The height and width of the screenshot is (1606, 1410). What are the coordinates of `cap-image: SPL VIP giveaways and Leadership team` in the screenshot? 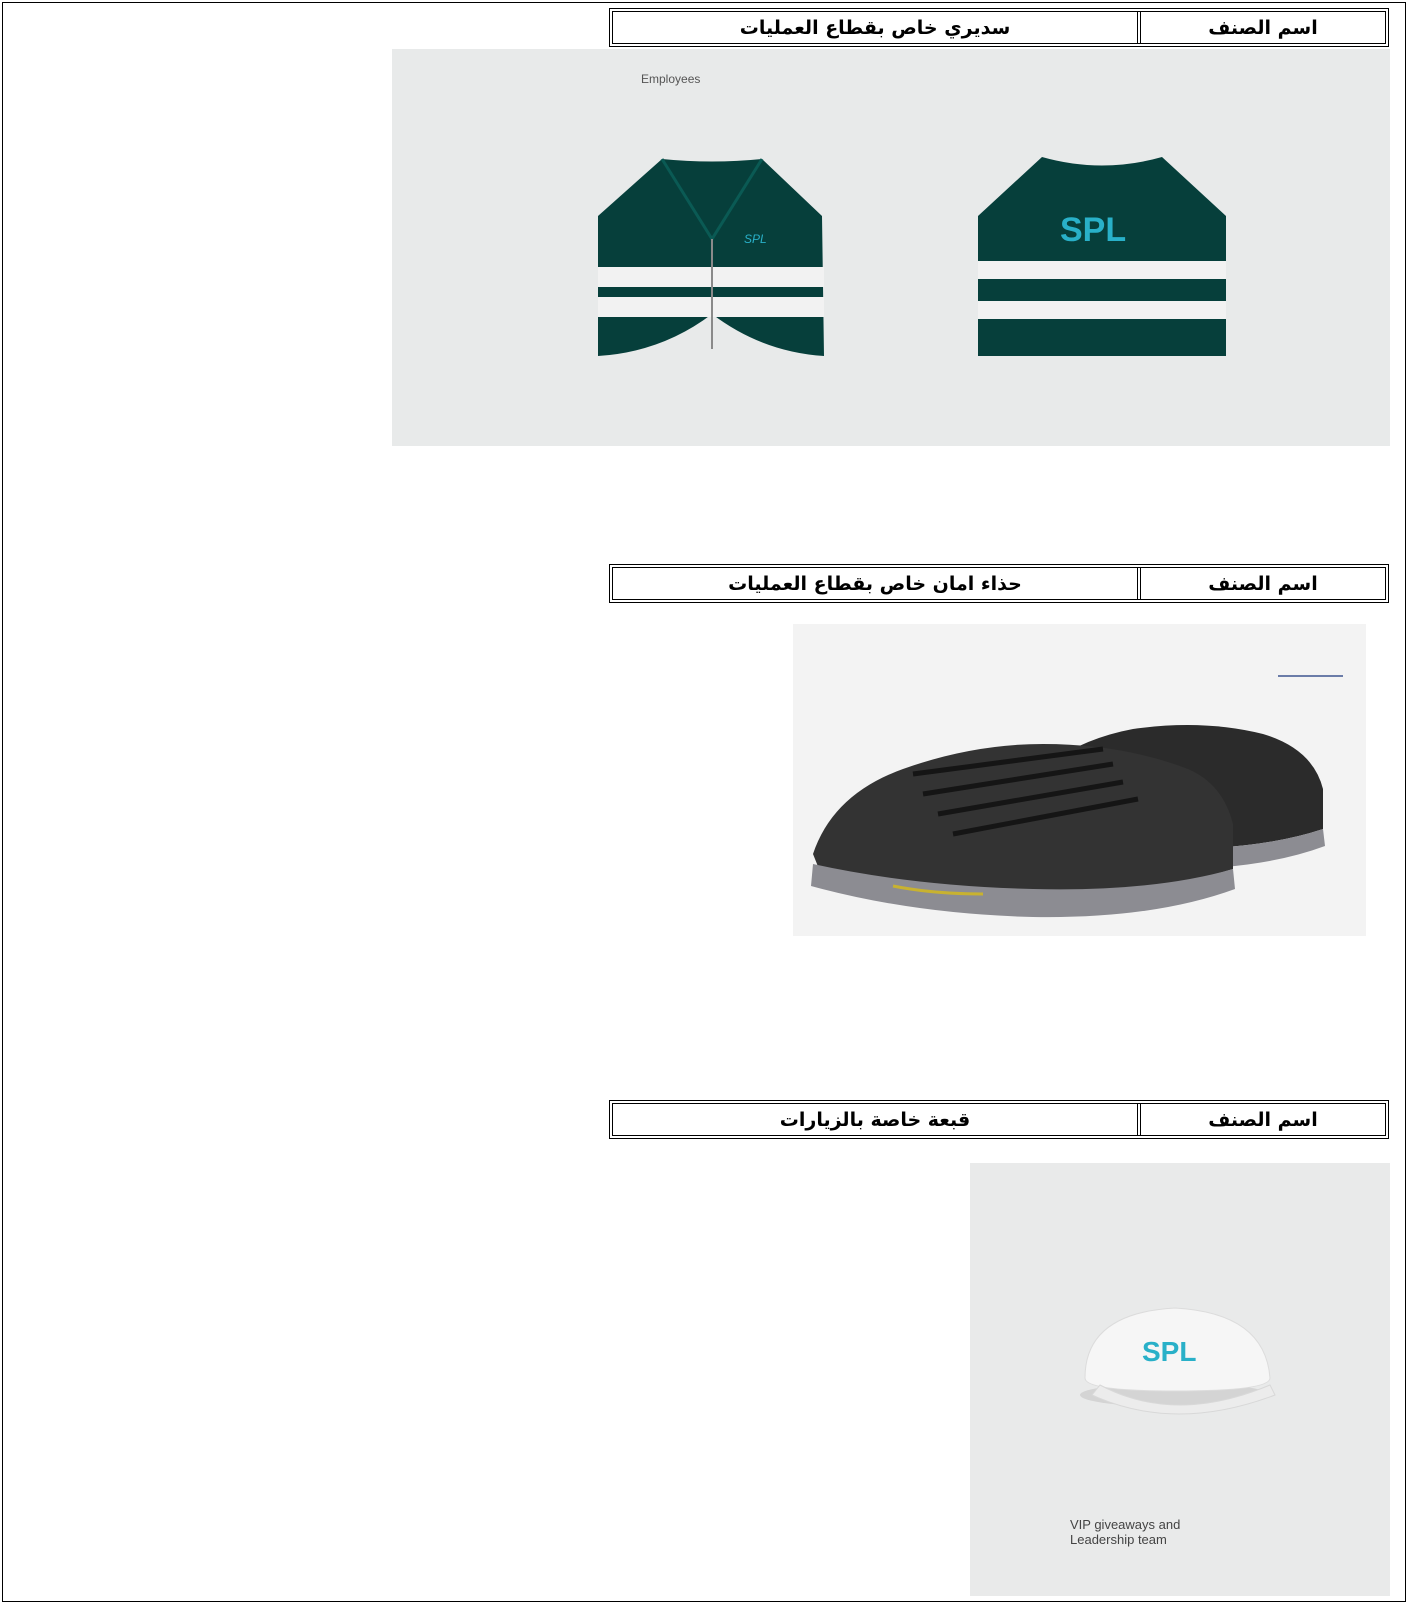 It's located at (1180, 1379).